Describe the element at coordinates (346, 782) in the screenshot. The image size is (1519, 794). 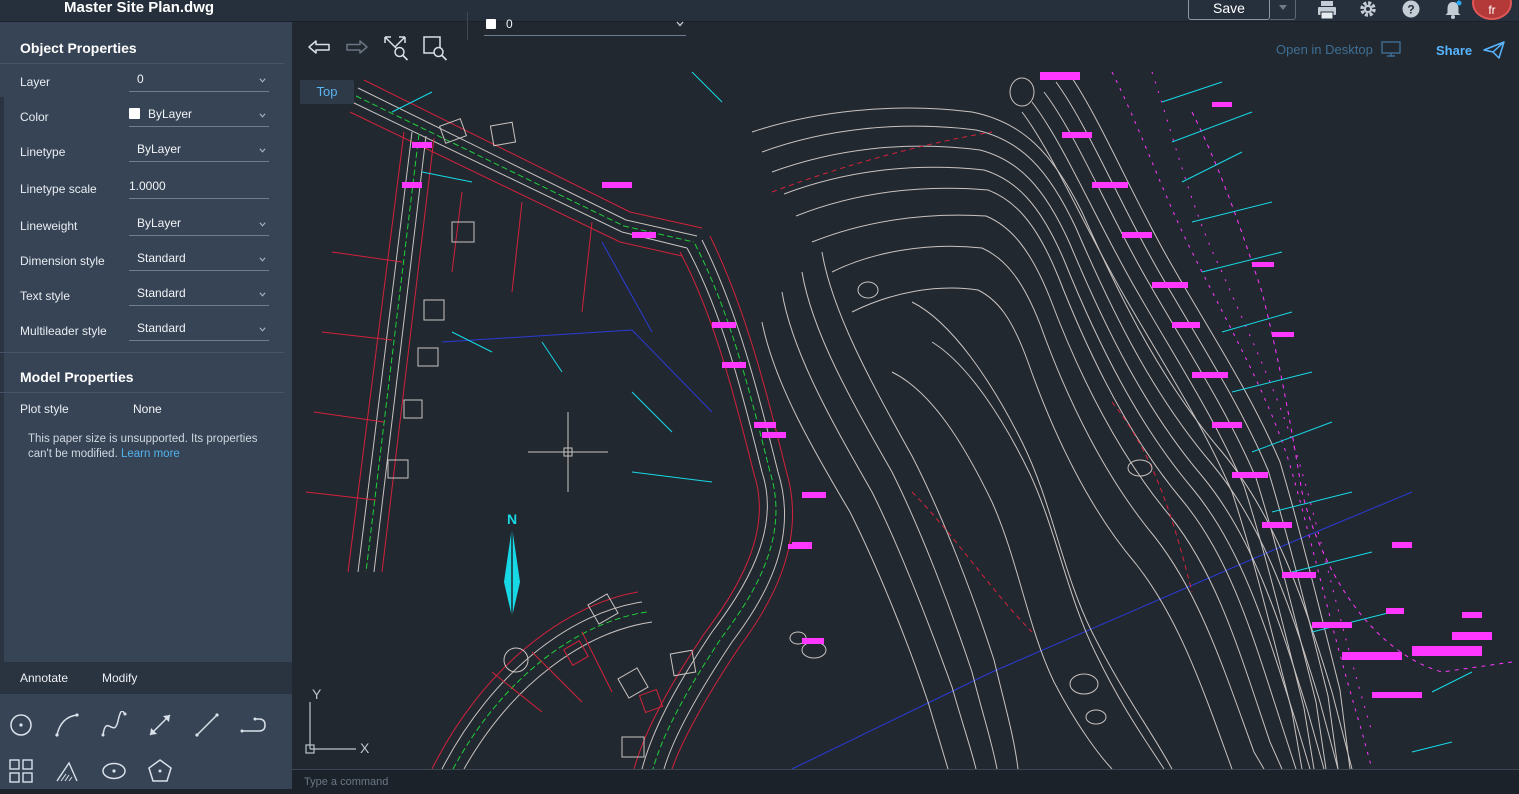
I see `command-line-placeholder: Type a command` at that location.